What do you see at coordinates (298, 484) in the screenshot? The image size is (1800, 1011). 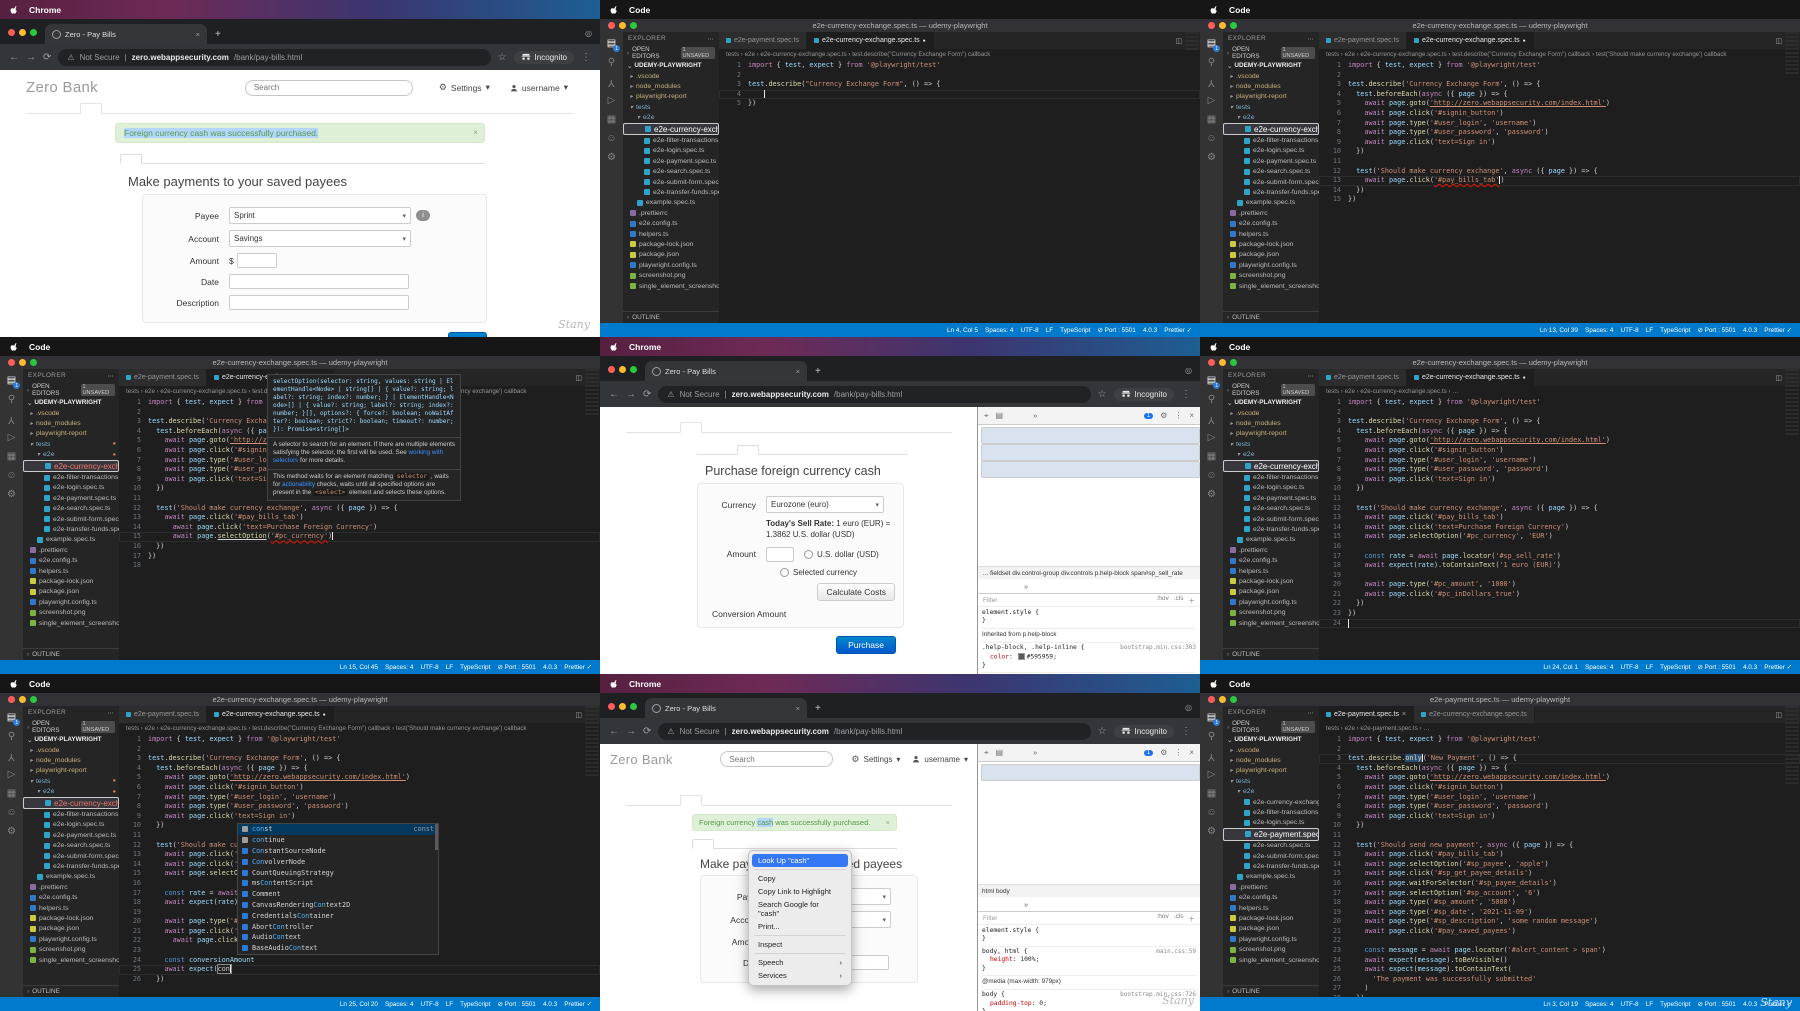 I see `actionability-link: actionability` at bounding box center [298, 484].